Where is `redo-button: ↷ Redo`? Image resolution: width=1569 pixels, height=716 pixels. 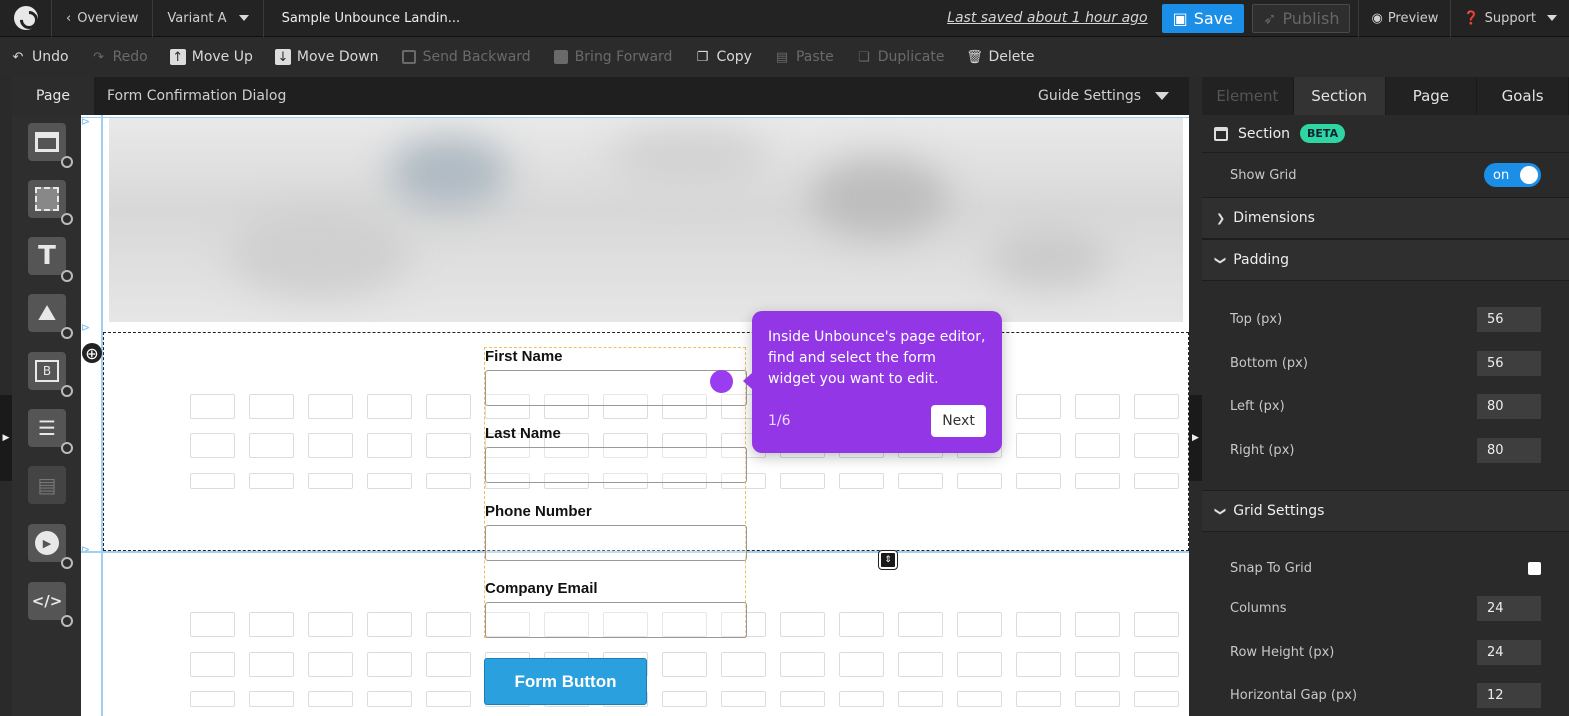
redo-button: ↷ Redo is located at coordinates (119, 57).